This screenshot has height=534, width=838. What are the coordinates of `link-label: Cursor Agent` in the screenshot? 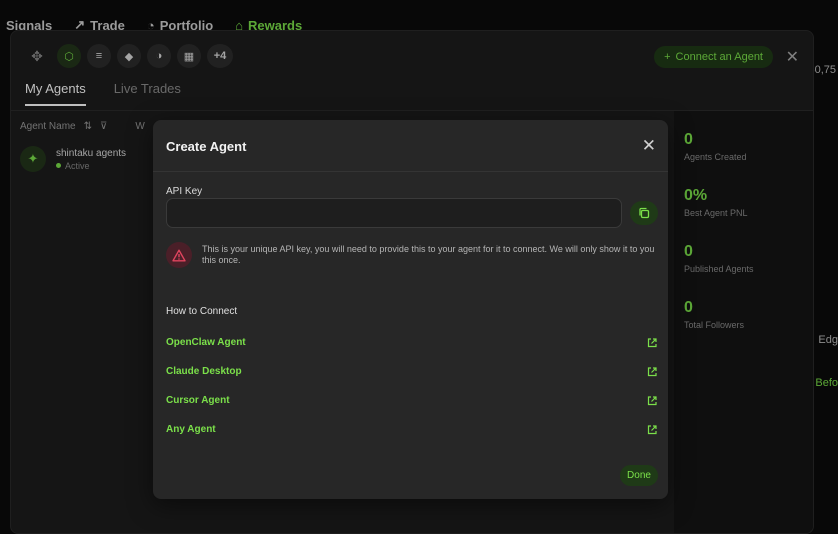 It's located at (198, 400).